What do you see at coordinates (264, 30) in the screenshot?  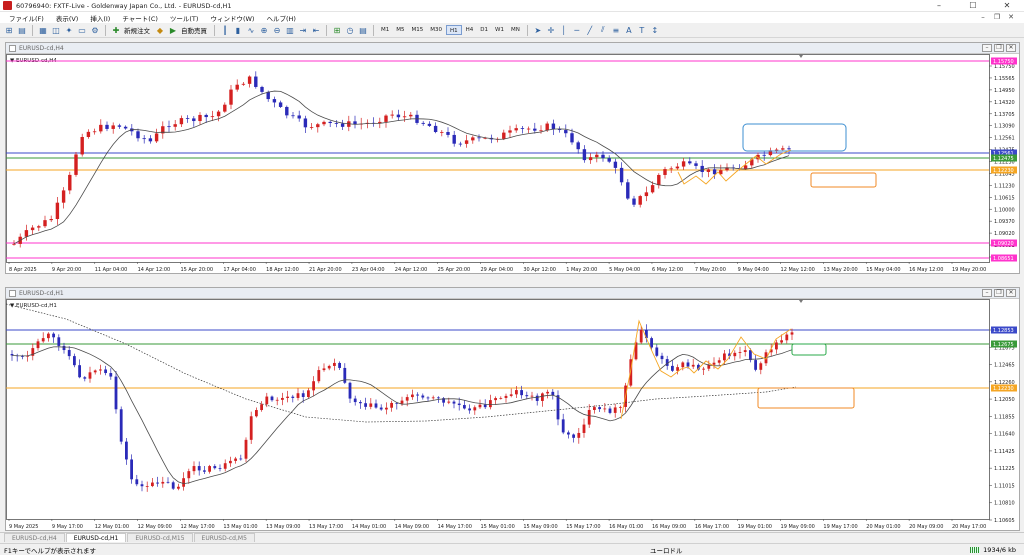 I see `zoom-in-icon: ⊕` at bounding box center [264, 30].